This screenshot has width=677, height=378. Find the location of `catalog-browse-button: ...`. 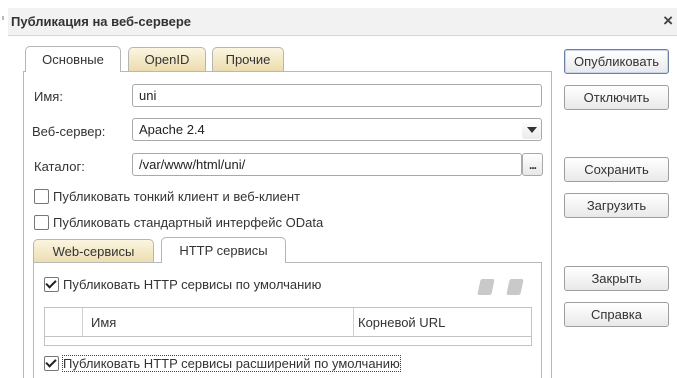

catalog-browse-button: ... is located at coordinates (532, 164).